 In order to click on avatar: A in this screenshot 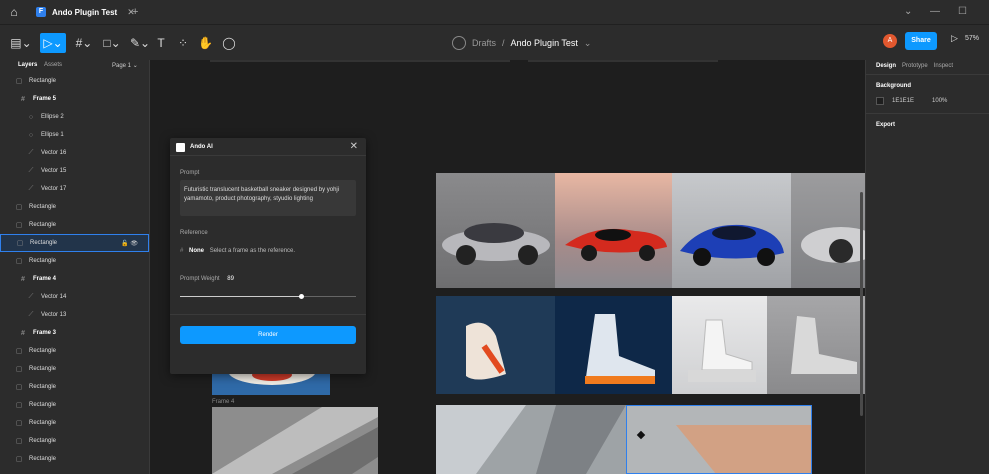, I will do `click(890, 41)`.